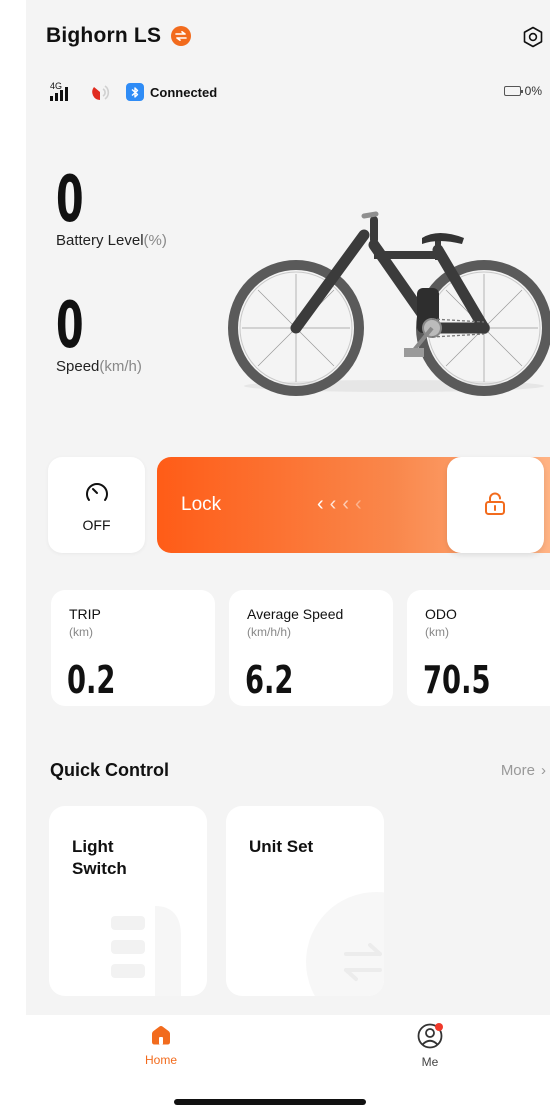  I want to click on network-signal-icon: 4G, so click(61, 92).